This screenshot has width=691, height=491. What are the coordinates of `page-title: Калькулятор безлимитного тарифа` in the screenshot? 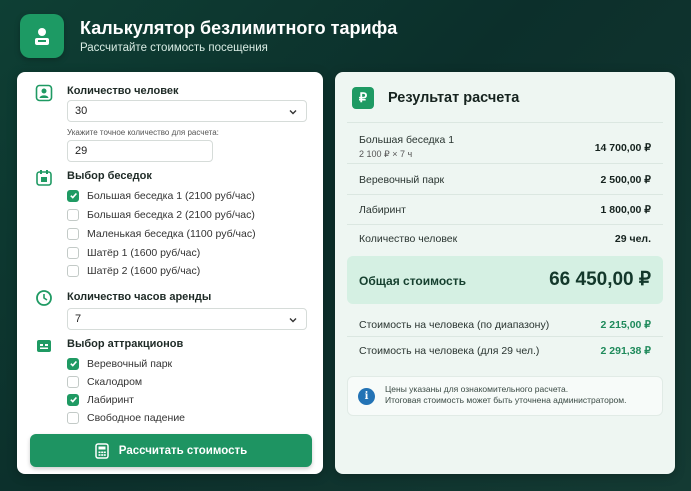 It's located at (239, 28).